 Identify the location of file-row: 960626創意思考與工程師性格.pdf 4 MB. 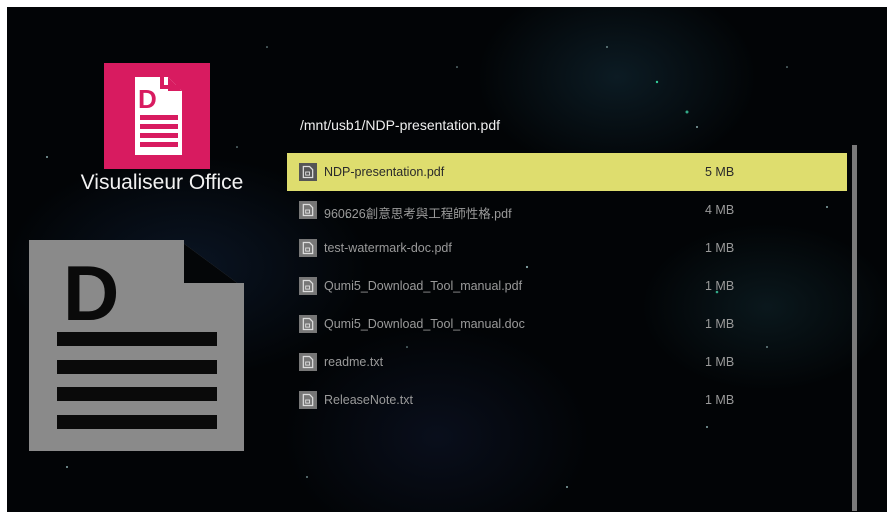
(567, 210).